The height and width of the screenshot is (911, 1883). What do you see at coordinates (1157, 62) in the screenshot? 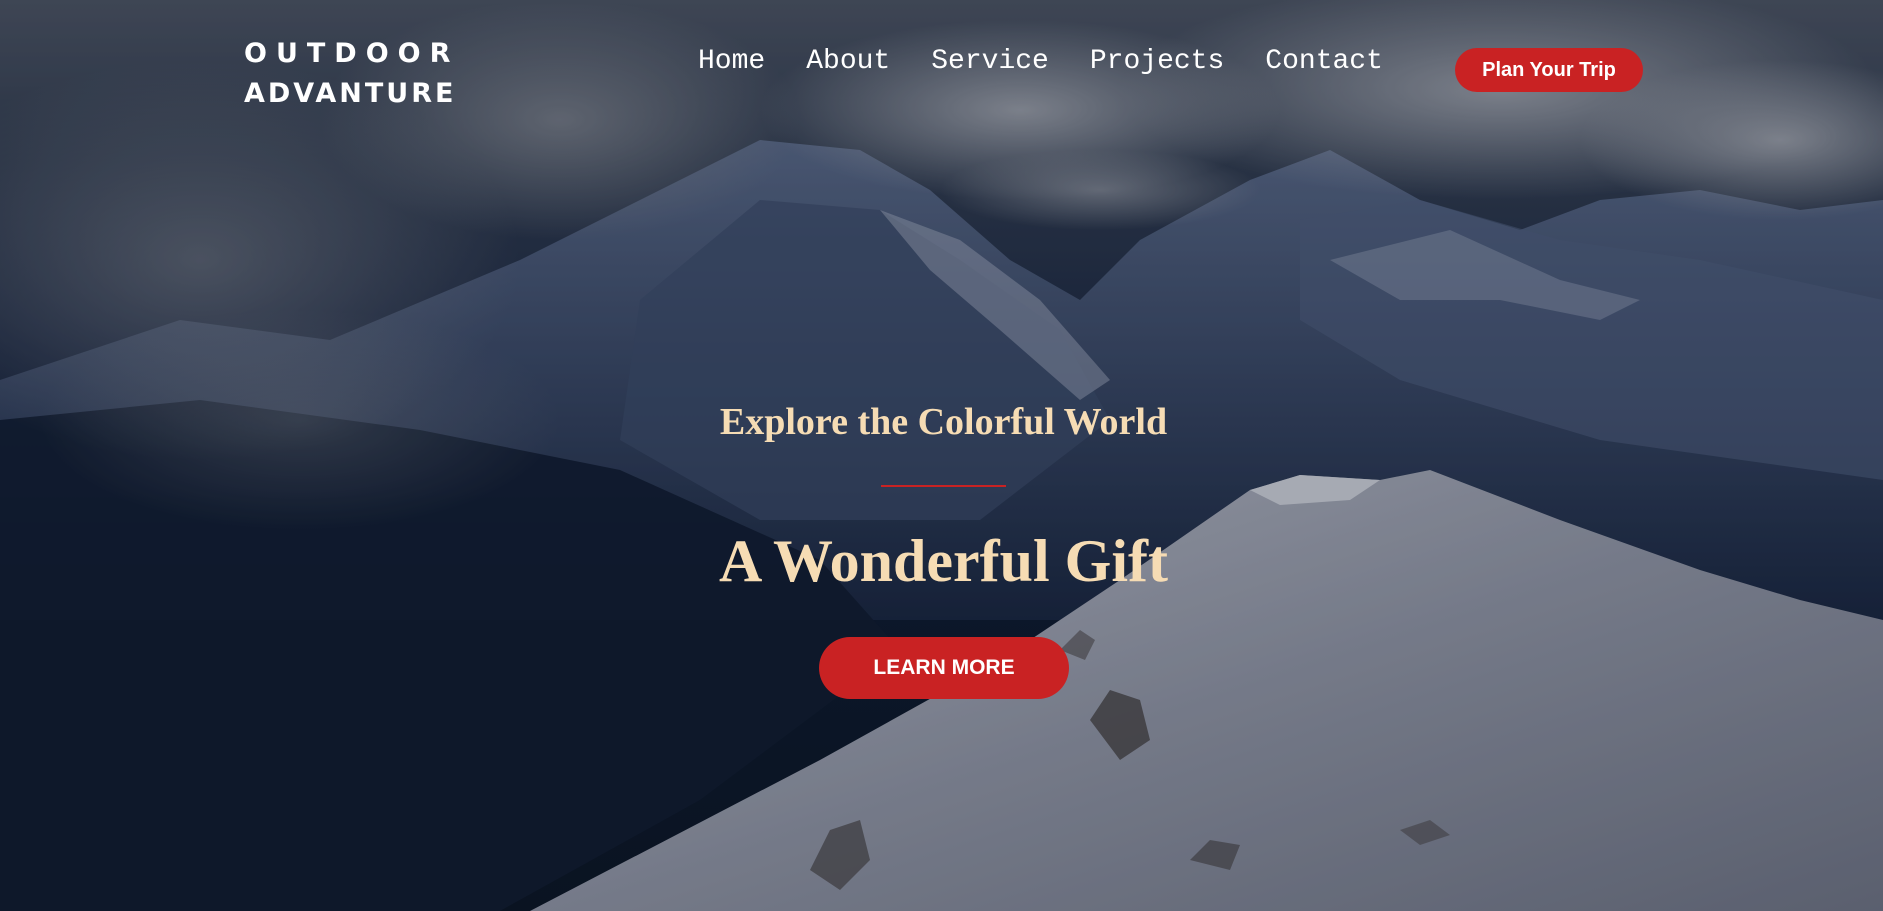
I see `nav-link-projects: Projects` at bounding box center [1157, 62].